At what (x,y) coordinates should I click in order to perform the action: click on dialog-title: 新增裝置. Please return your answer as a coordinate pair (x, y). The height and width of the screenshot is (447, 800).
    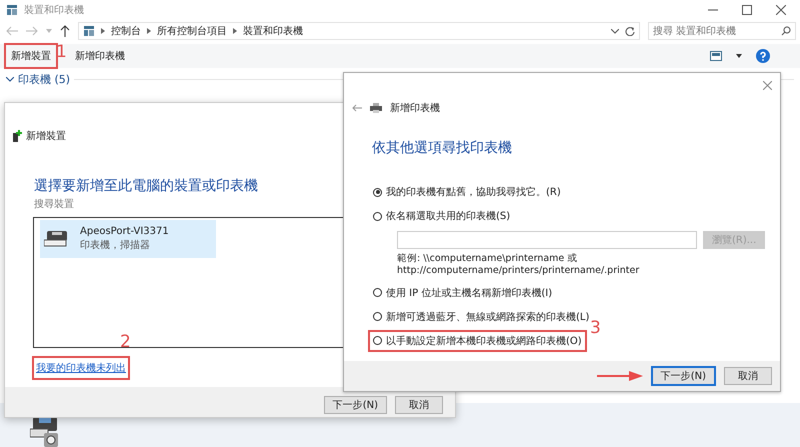
    Looking at the image, I should click on (46, 136).